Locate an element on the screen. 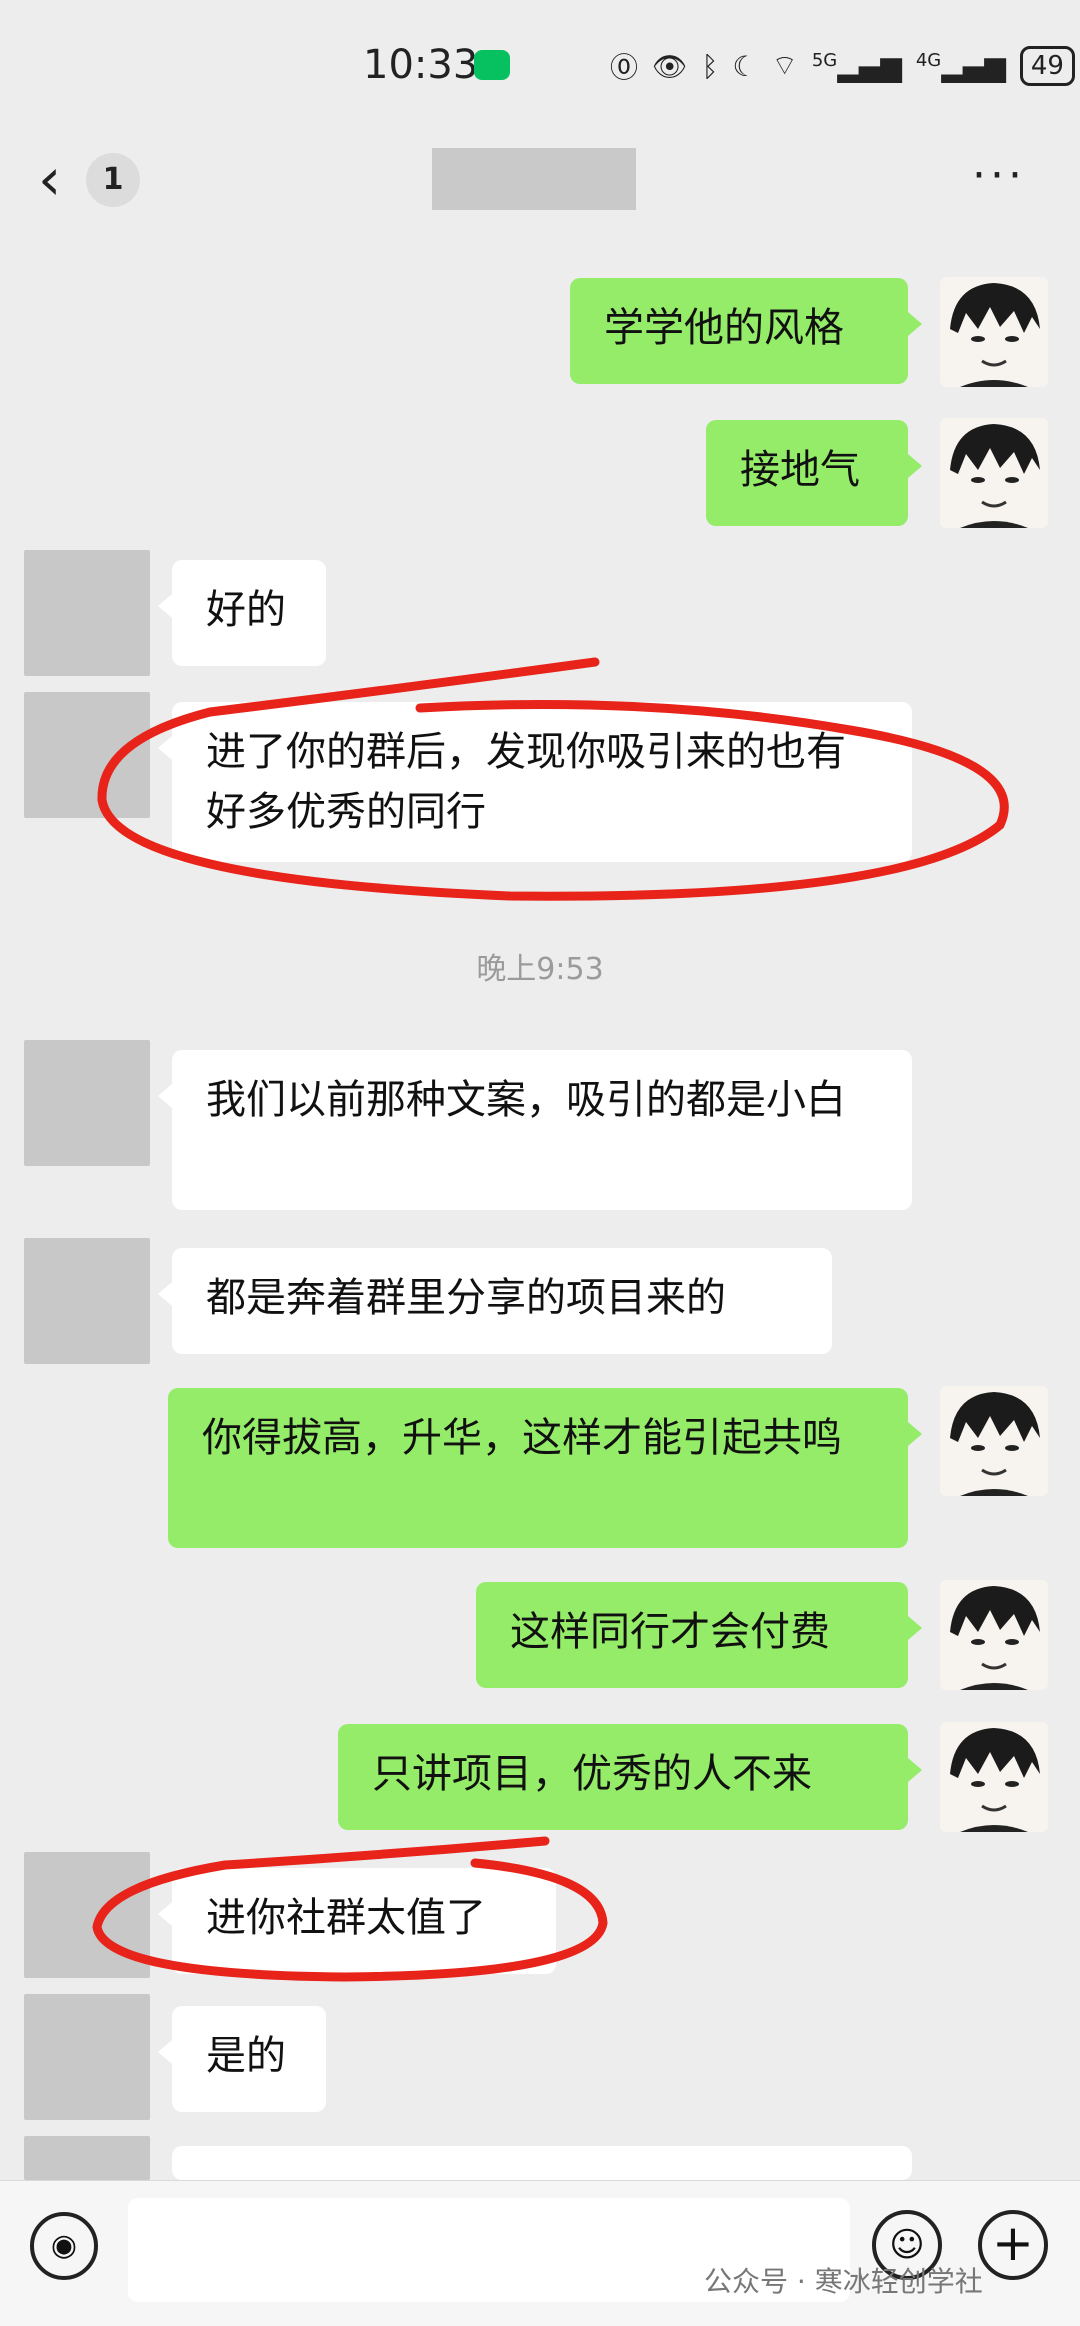  status-icons: ⓪ 👁 ᛒ ☾ ⌔ 5G▂▄▆ 4G▂▄▆ 49 is located at coordinates (842, 66).